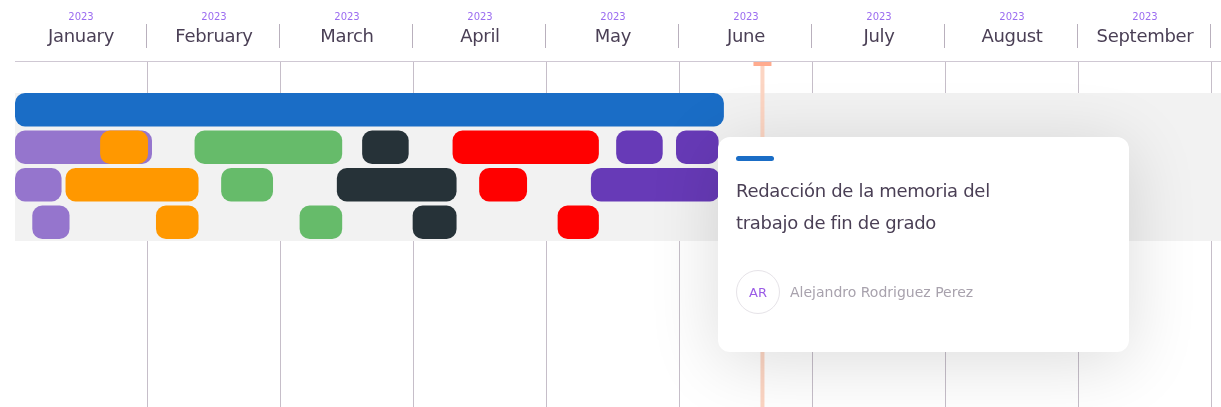  I want to click on task-title: Redacción de la memoria del trabajo de fin de grado, so click(863, 207).